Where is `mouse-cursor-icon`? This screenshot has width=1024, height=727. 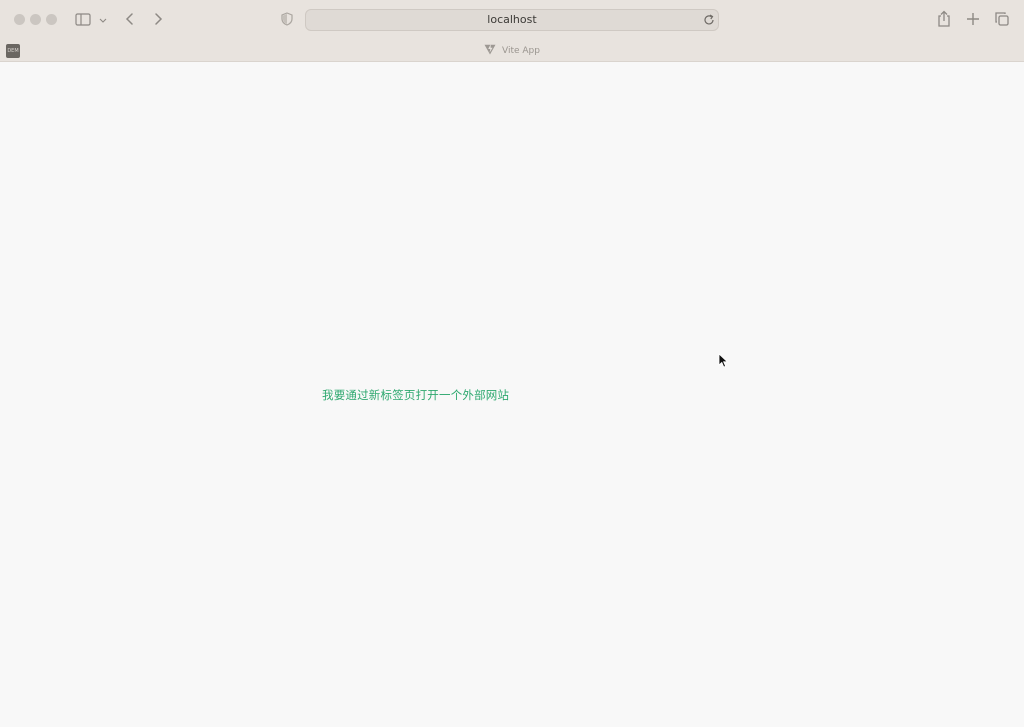
mouse-cursor-icon is located at coordinates (723, 360).